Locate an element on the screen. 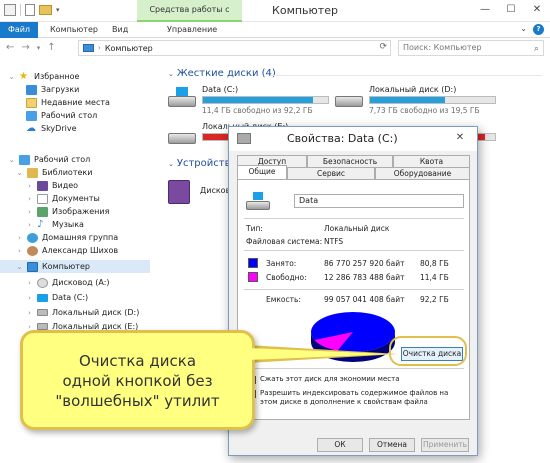 This screenshot has width=550, height=463. recent-locations-icon: ▾ is located at coordinates (39, 48).